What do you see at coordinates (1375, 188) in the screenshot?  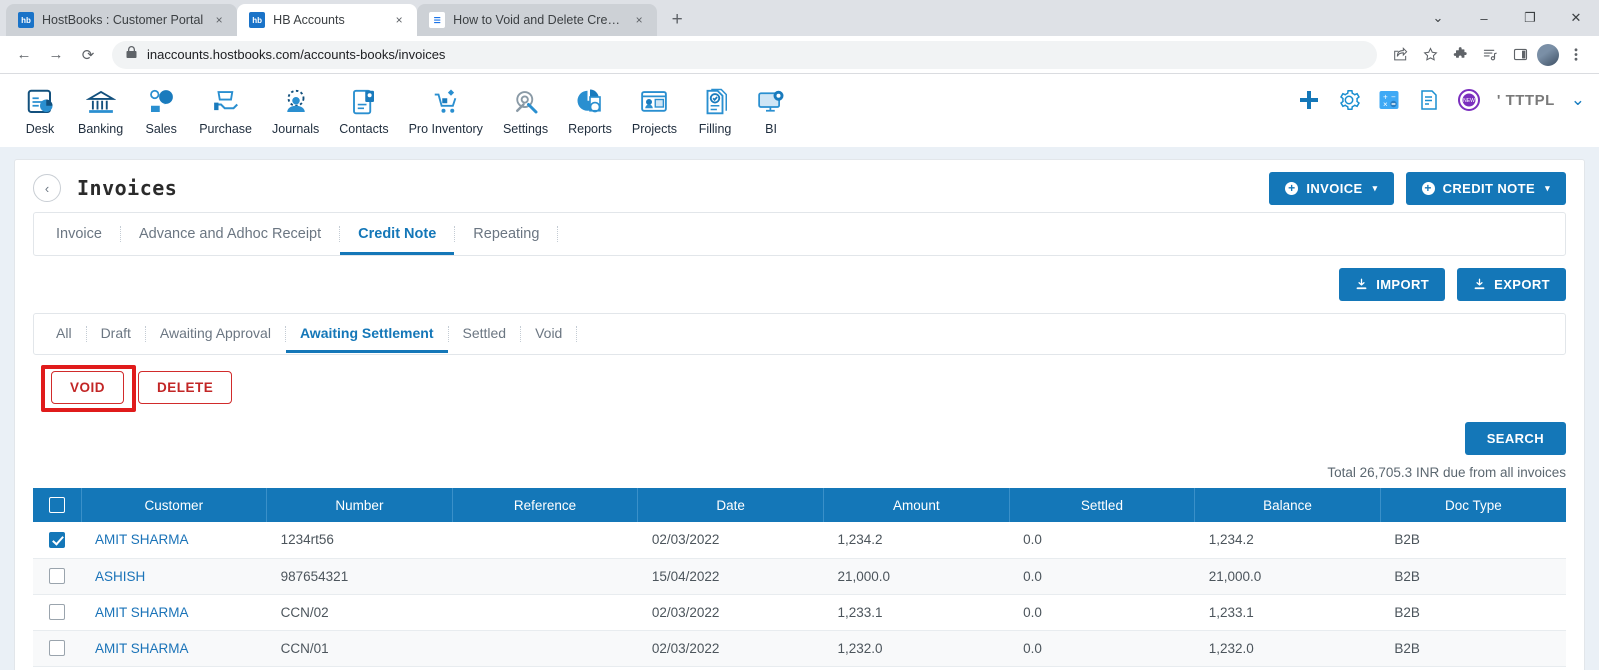 I see `chevron-down-icon: ▾` at bounding box center [1375, 188].